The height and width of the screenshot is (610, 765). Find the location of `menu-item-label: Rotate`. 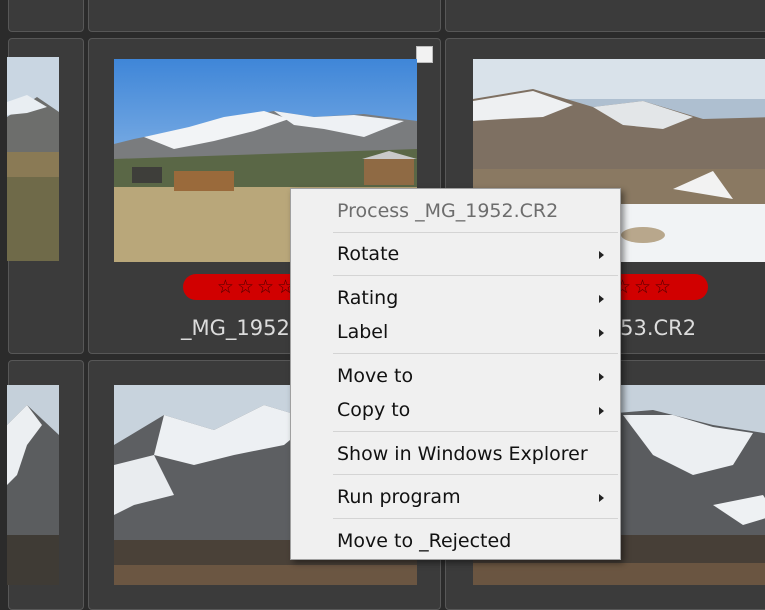

menu-item-label: Rotate is located at coordinates (368, 254).